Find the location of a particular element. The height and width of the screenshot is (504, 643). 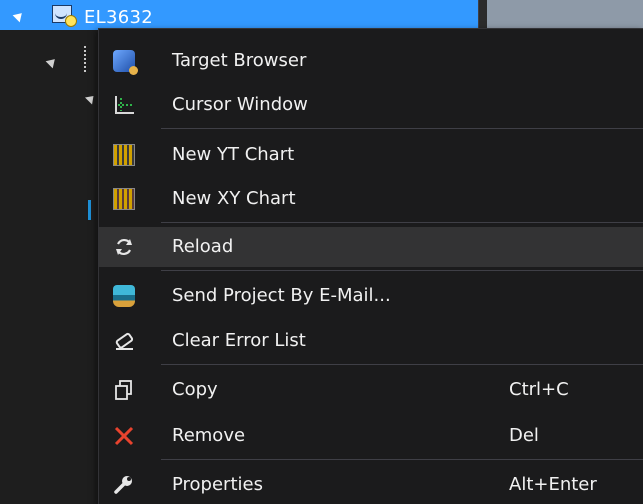

menu-item-properties: Properties Alt+Enter is located at coordinates (371, 484).